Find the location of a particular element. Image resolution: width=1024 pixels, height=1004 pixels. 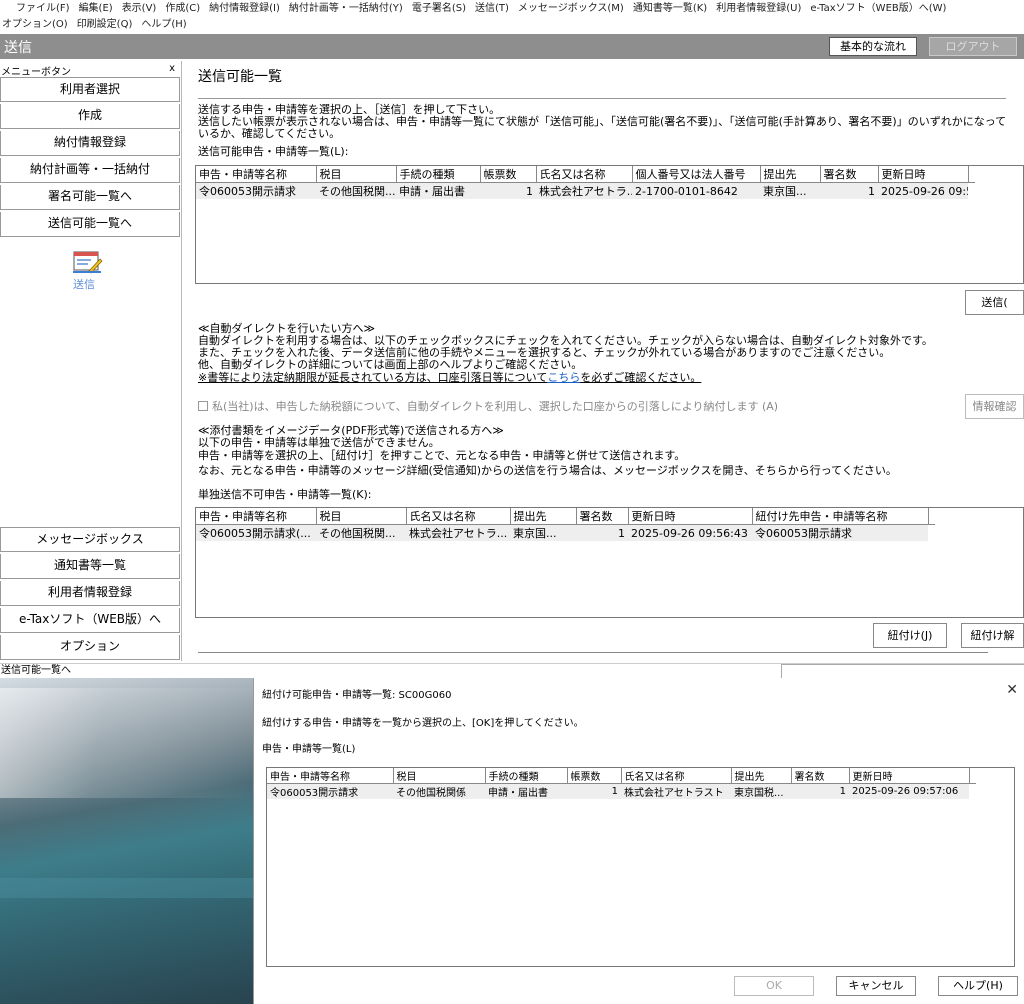

send-icon is located at coordinates (87, 262).